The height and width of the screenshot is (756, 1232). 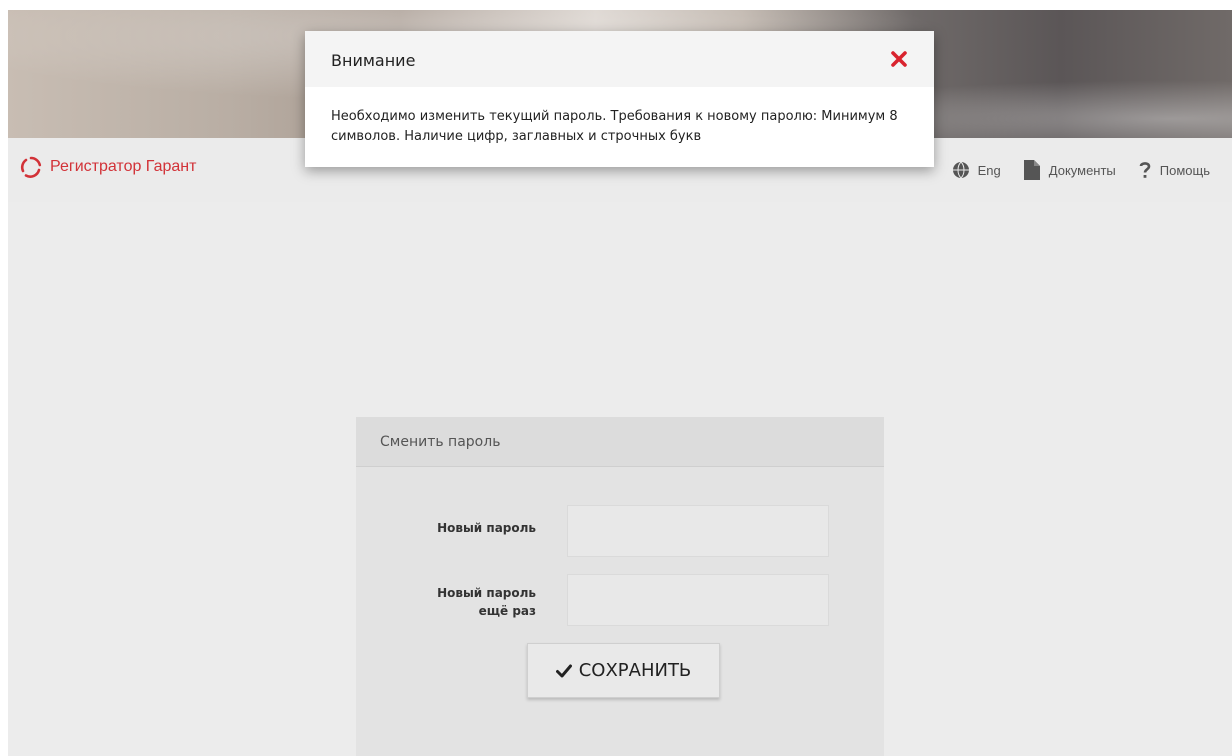 What do you see at coordinates (563, 671) in the screenshot?
I see `check-icon` at bounding box center [563, 671].